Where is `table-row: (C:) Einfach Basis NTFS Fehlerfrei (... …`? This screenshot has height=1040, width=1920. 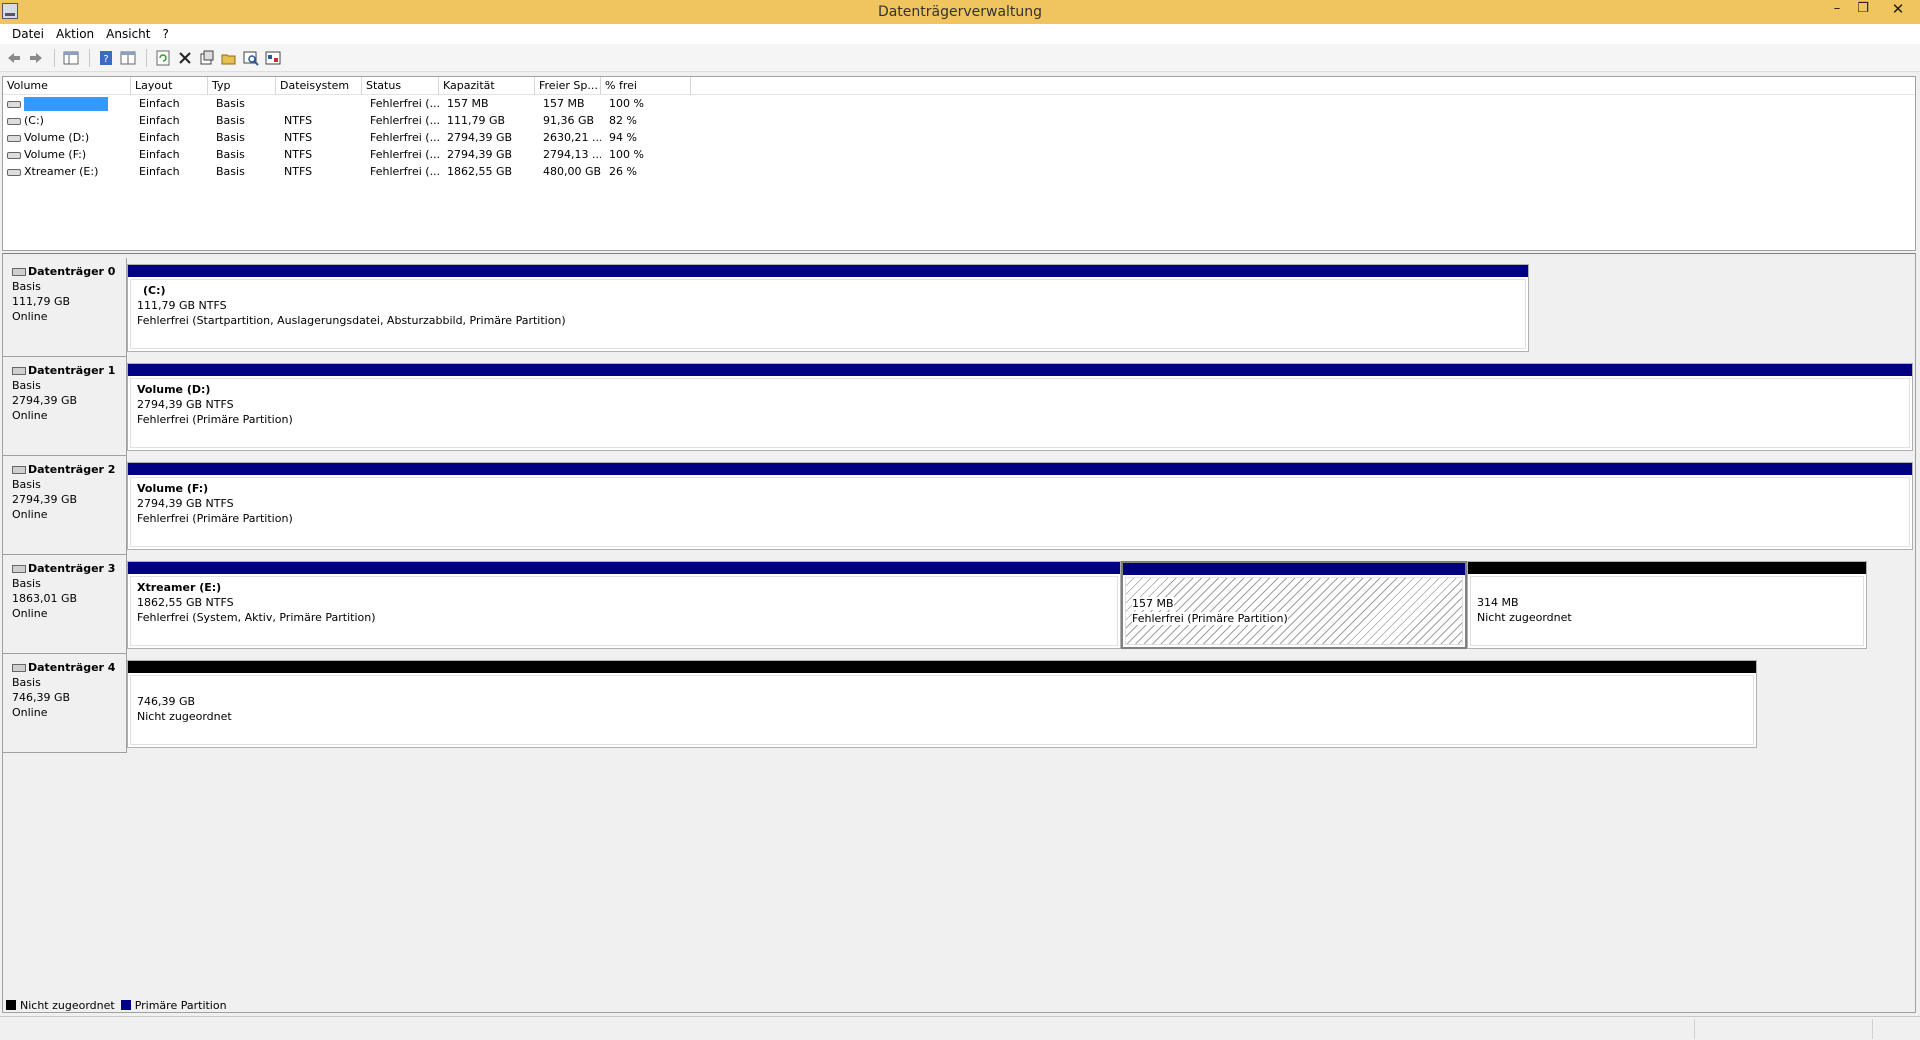 table-row: (C:) Einfach Basis NTFS Fehlerfrei (... … is located at coordinates (959, 120).